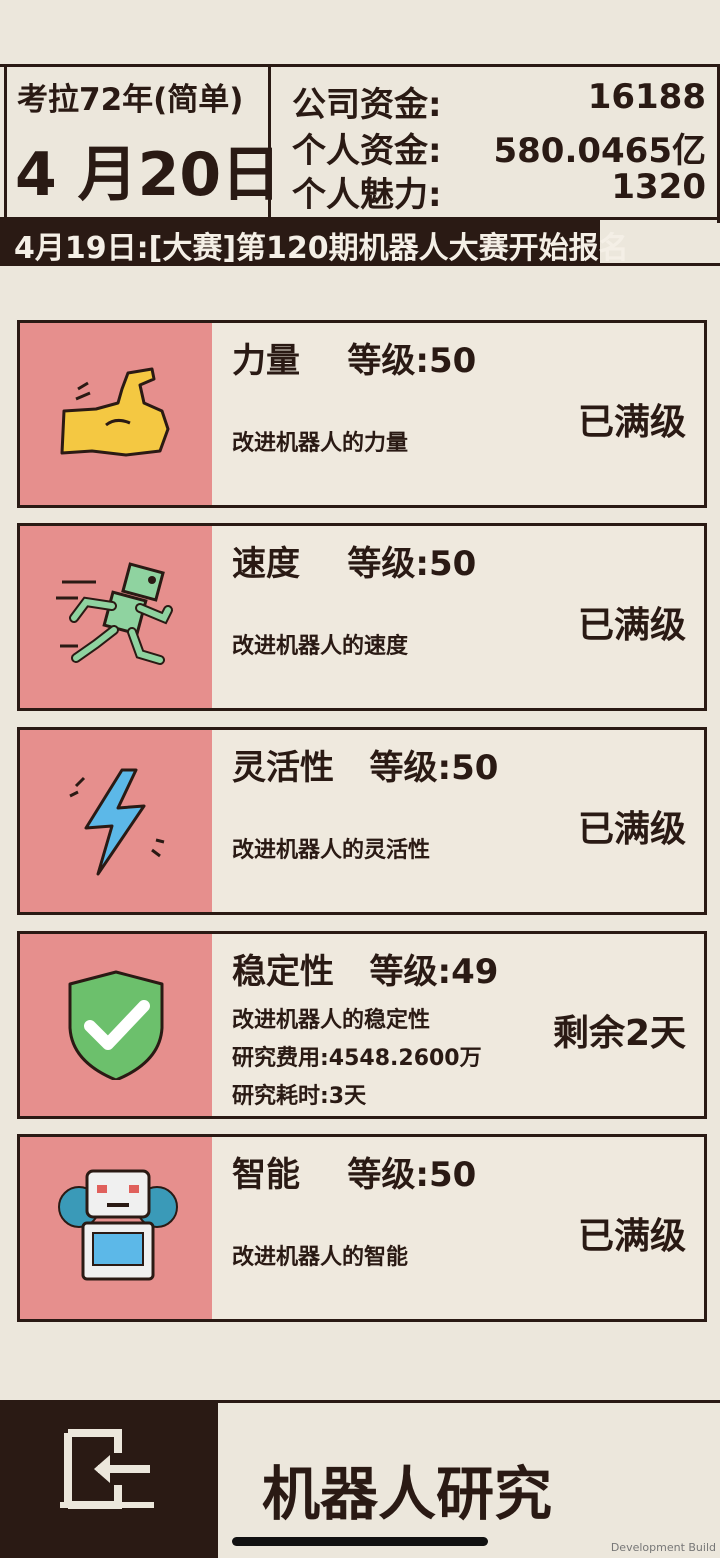 The image size is (720, 1558). I want to click on lightning-bolt-icon, so click(117, 822).